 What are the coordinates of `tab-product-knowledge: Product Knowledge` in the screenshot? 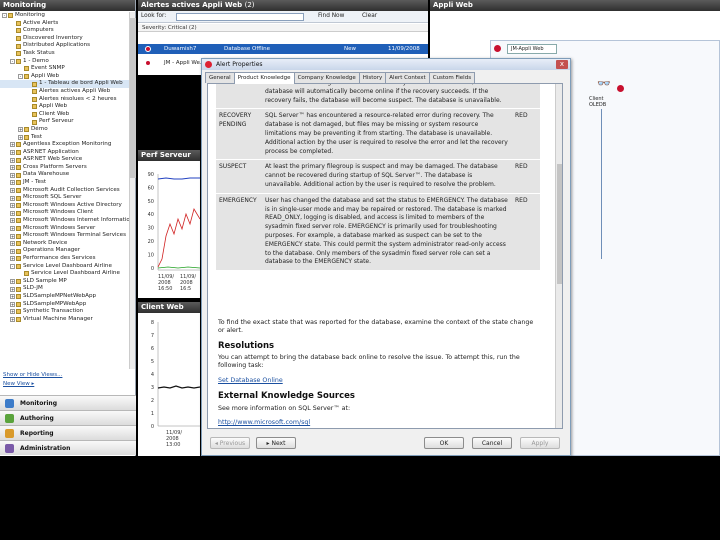 It's located at (264, 78).